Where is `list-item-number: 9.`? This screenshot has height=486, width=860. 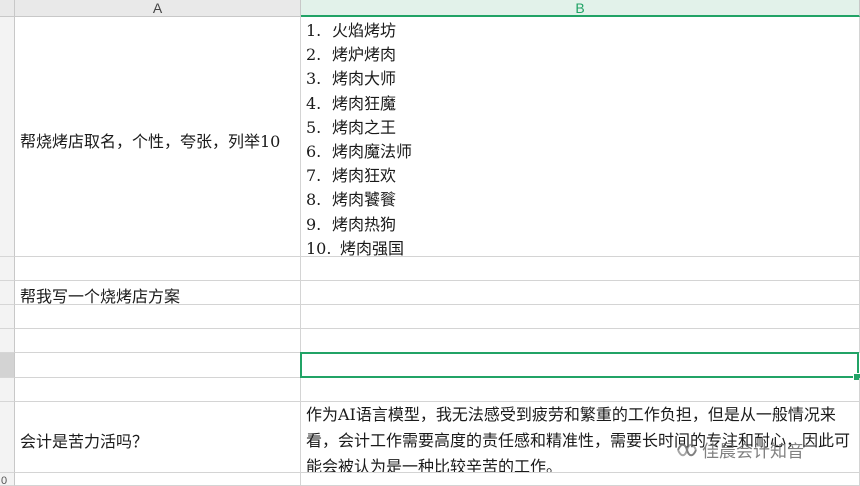
list-item-number: 9. is located at coordinates (314, 224).